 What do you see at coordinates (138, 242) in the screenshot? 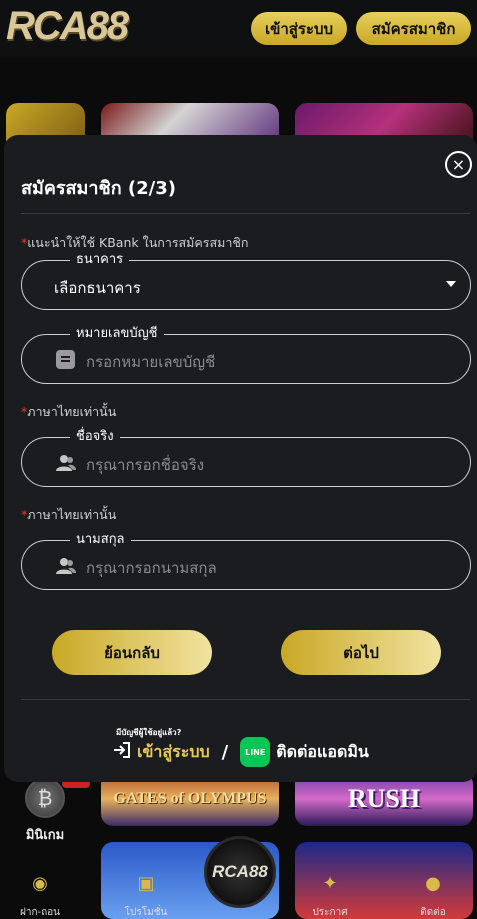
I see `bank-hint-text: แนะนำให้ใช้ KBank ในการสมัครสมาชิก` at bounding box center [138, 242].